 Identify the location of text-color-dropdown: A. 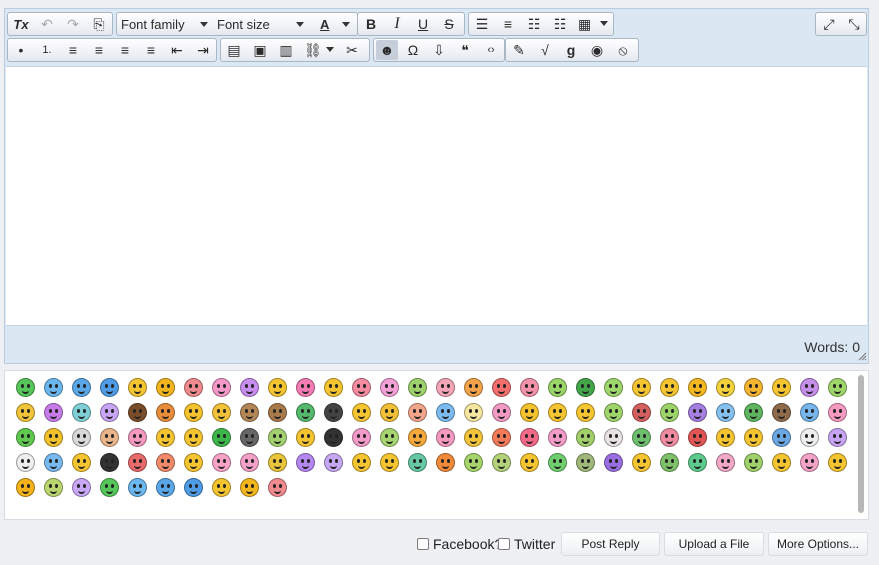
(334, 24).